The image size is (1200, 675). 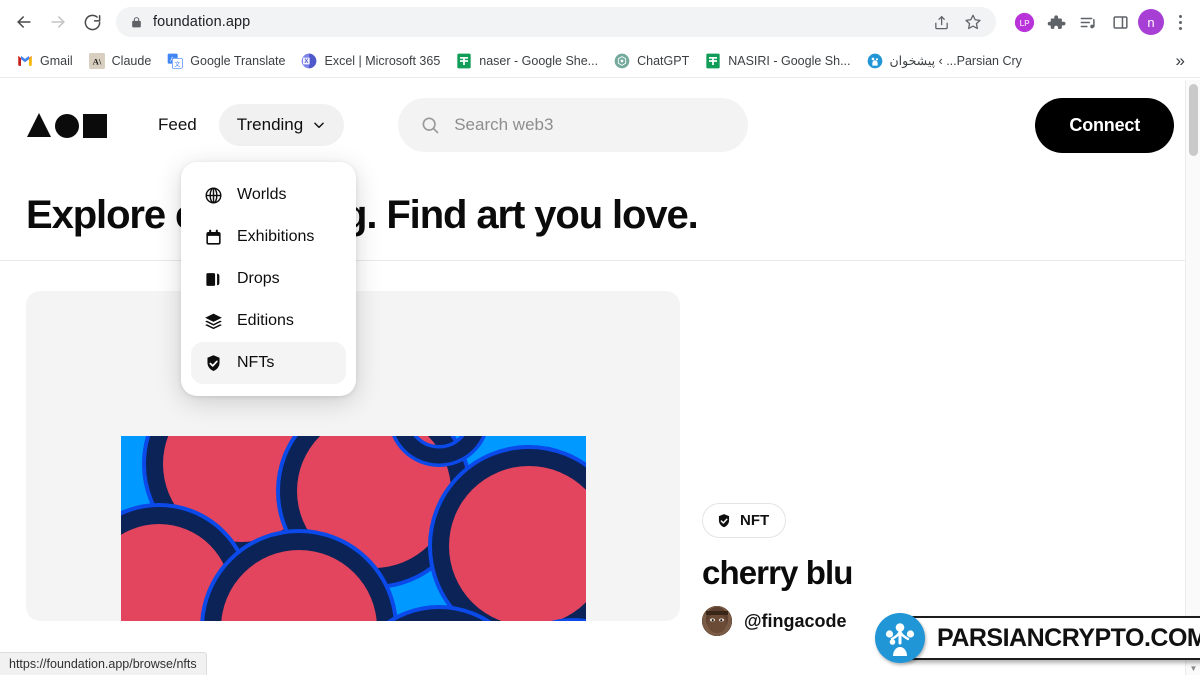 I want to click on bookmark-label: پیشخوان ‹ ...Parsian Cry, so click(x=955, y=61).